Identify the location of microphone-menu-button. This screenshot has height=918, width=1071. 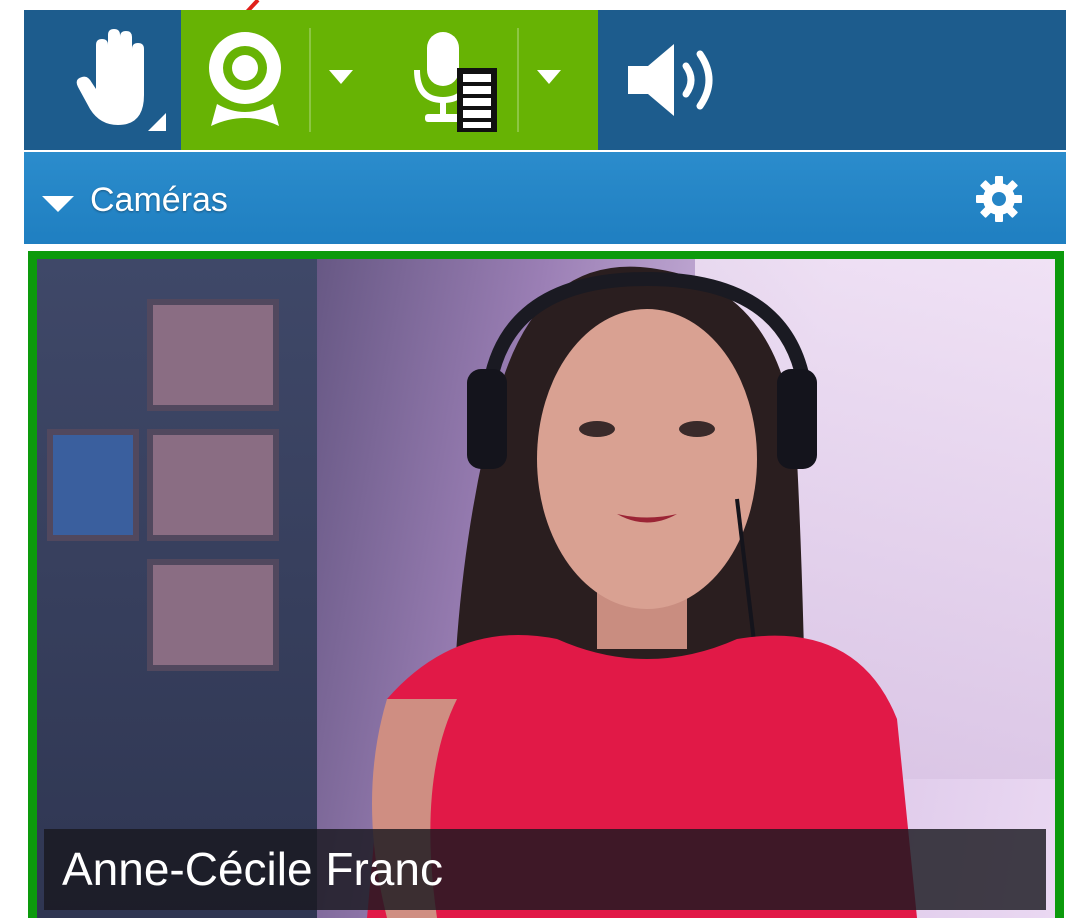
(549, 76).